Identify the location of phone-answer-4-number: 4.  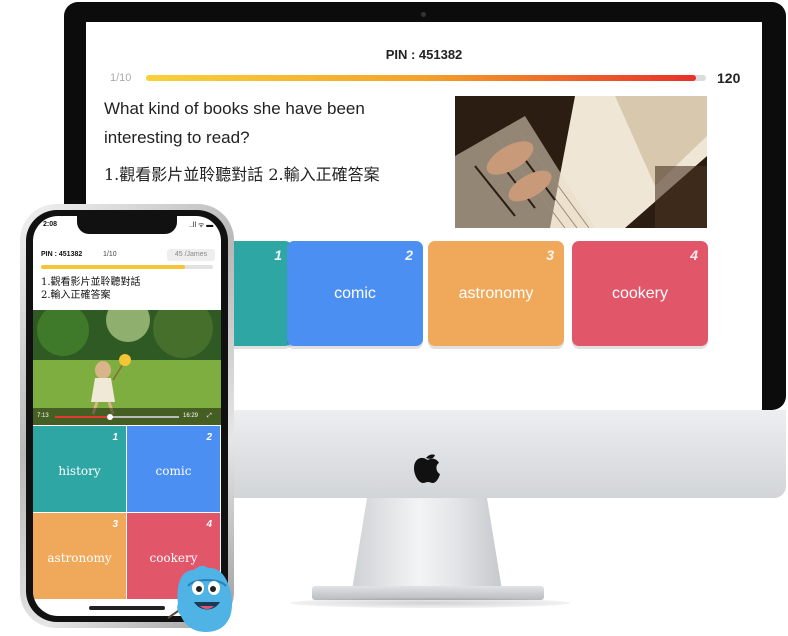
(209, 524).